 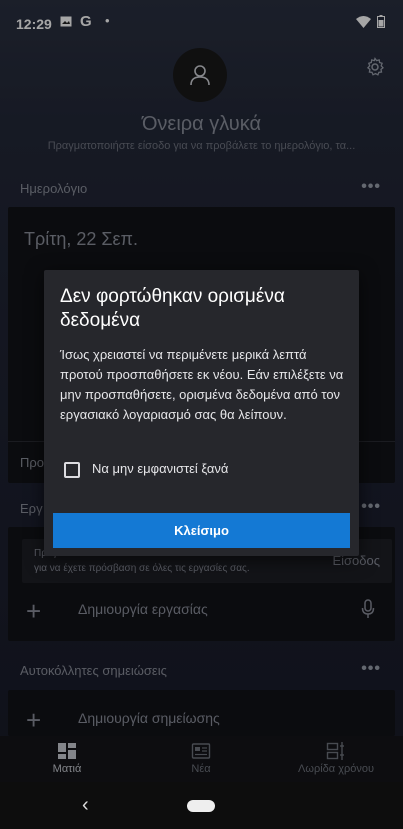 What do you see at coordinates (72, 470) in the screenshot?
I see `dont-show-again-checkbox` at bounding box center [72, 470].